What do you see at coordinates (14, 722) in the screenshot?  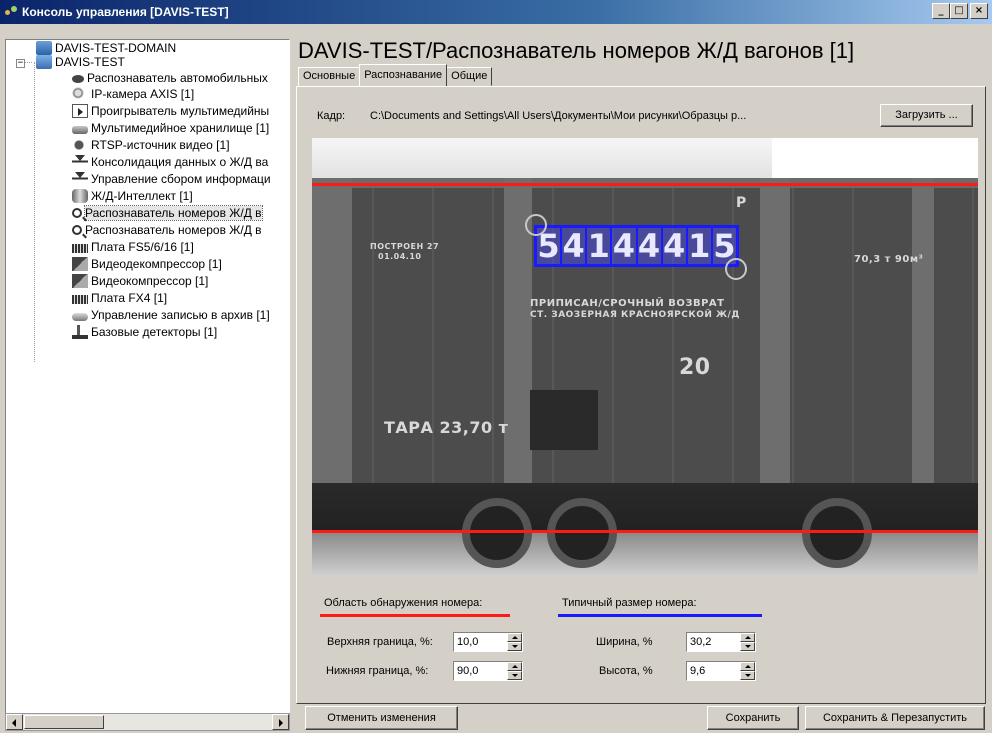 I see `scroll-left-button` at bounding box center [14, 722].